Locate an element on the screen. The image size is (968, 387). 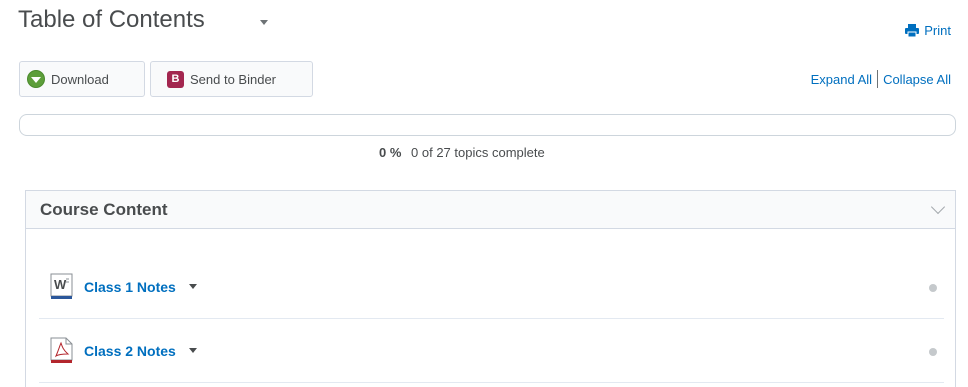
download-button: Download is located at coordinates (82, 79).